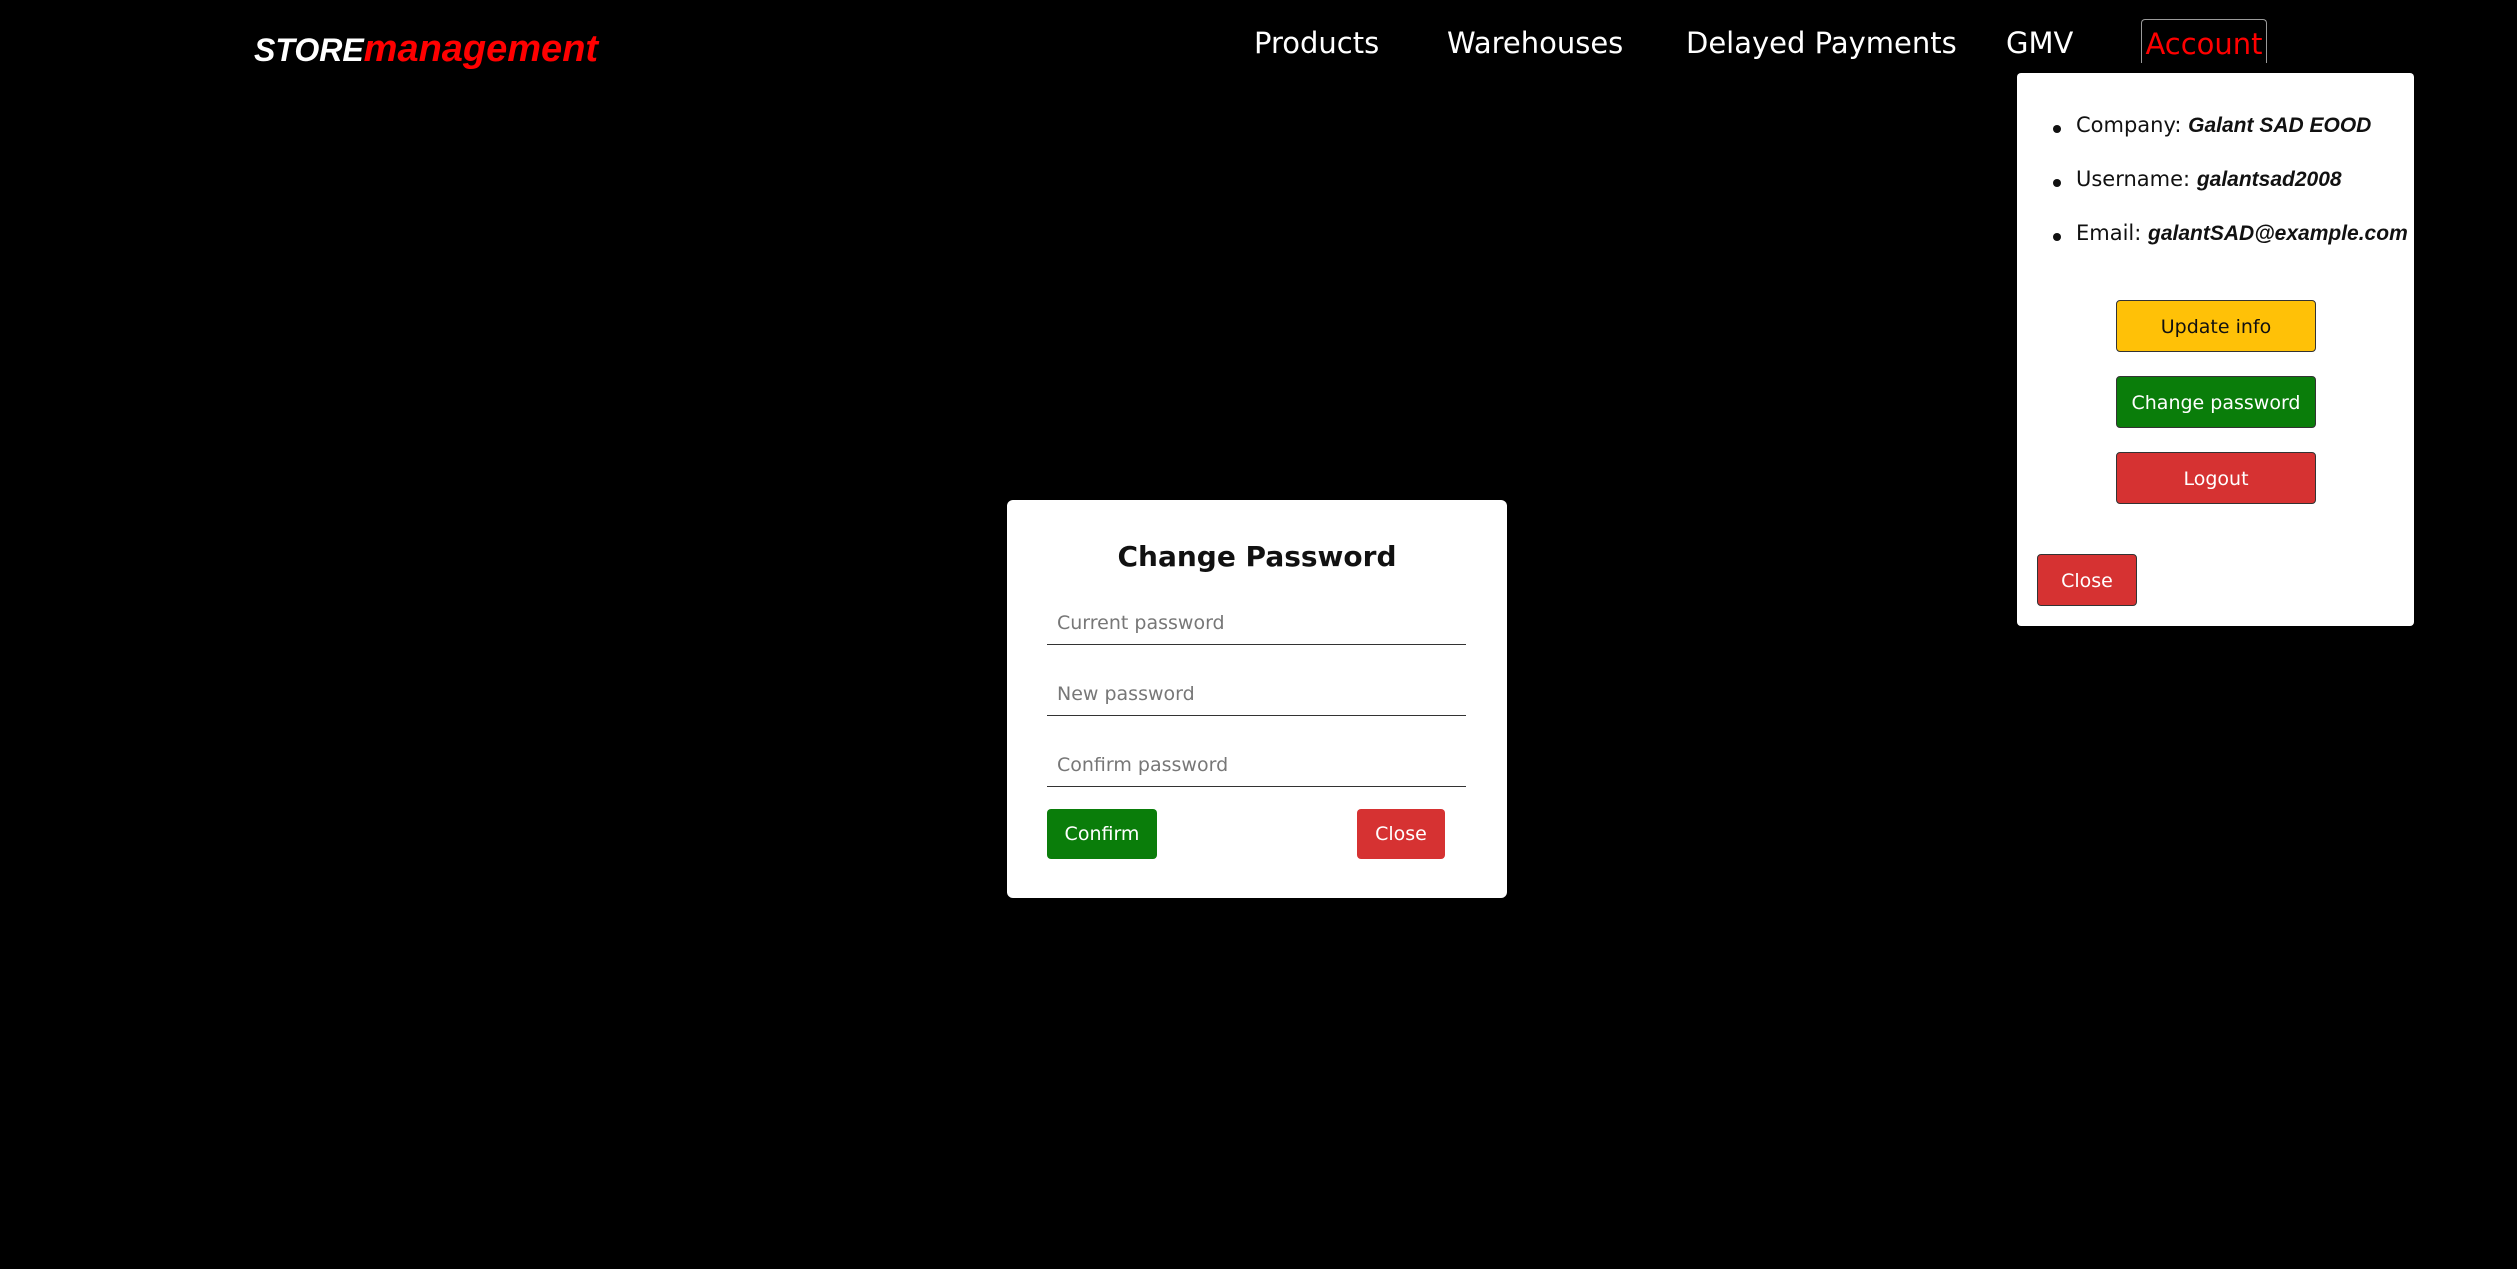 The width and height of the screenshot is (2517, 1269). I want to click on change-password-modal: Change Password Confirm Close, so click(1257, 699).